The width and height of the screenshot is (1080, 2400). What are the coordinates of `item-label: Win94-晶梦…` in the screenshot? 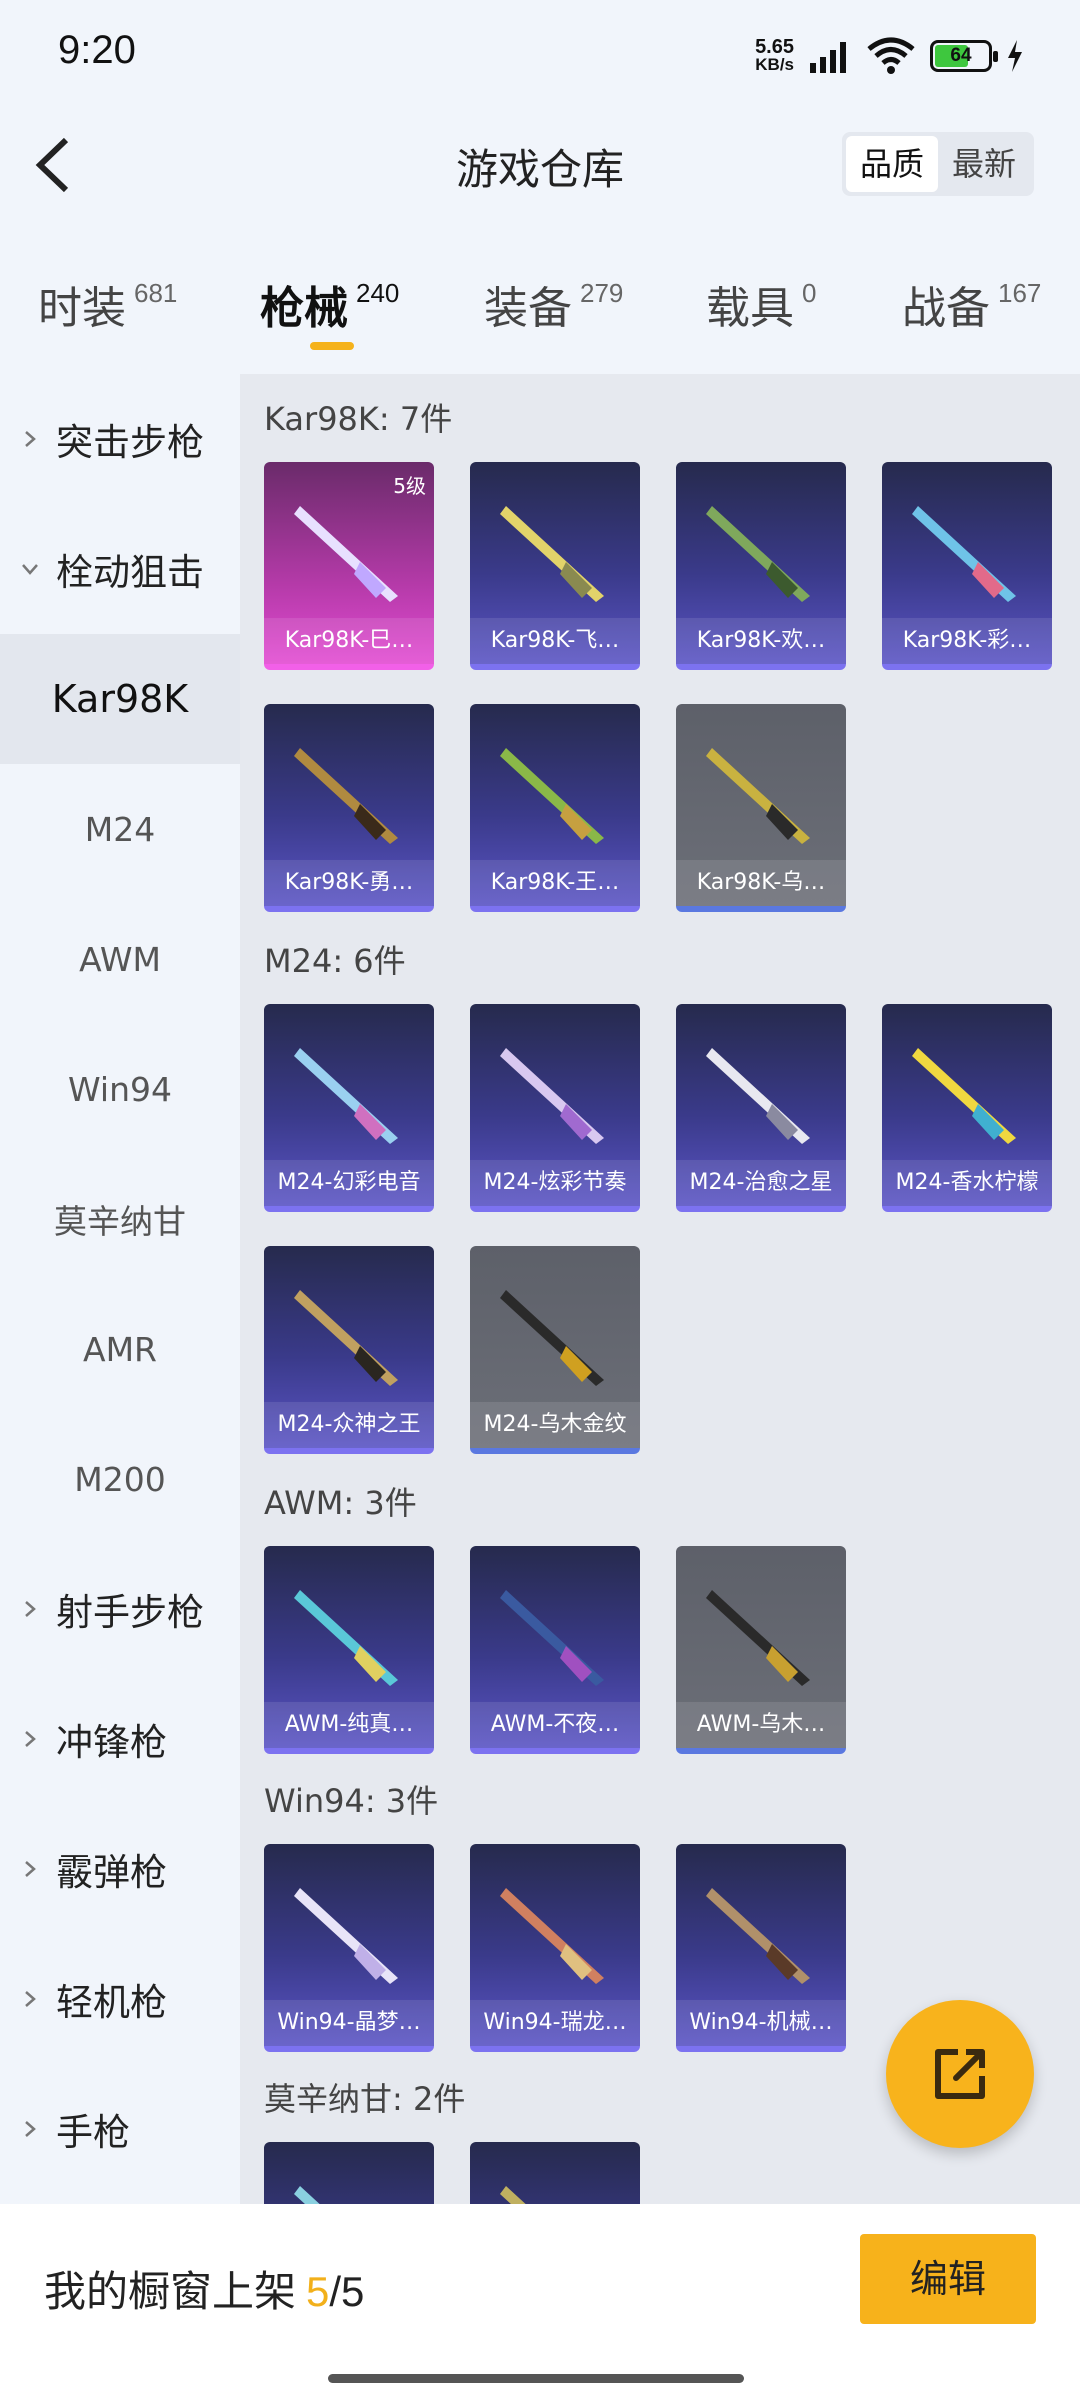 It's located at (349, 2023).